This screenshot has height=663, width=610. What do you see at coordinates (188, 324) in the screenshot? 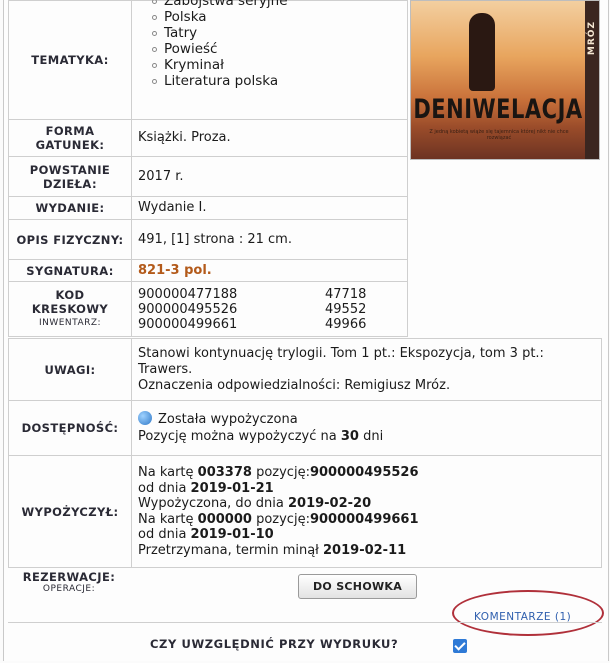
I see `barcode-value: 900000499661` at bounding box center [188, 324].